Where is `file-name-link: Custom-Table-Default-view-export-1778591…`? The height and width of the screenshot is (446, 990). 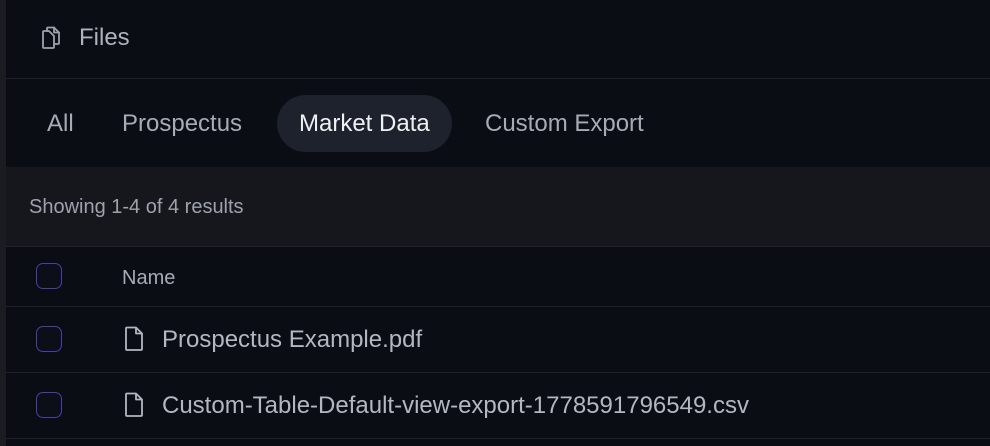 file-name-link: Custom-Table-Default-view-export-1778591… is located at coordinates (455, 406).